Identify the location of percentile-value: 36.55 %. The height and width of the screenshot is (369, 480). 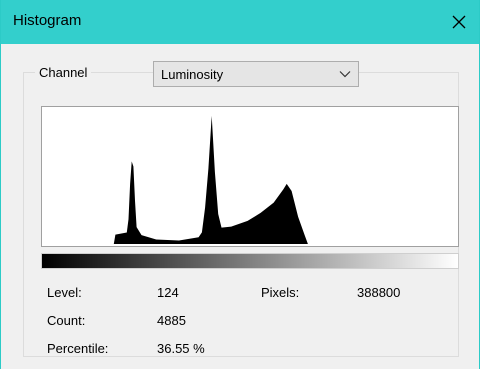
(181, 348).